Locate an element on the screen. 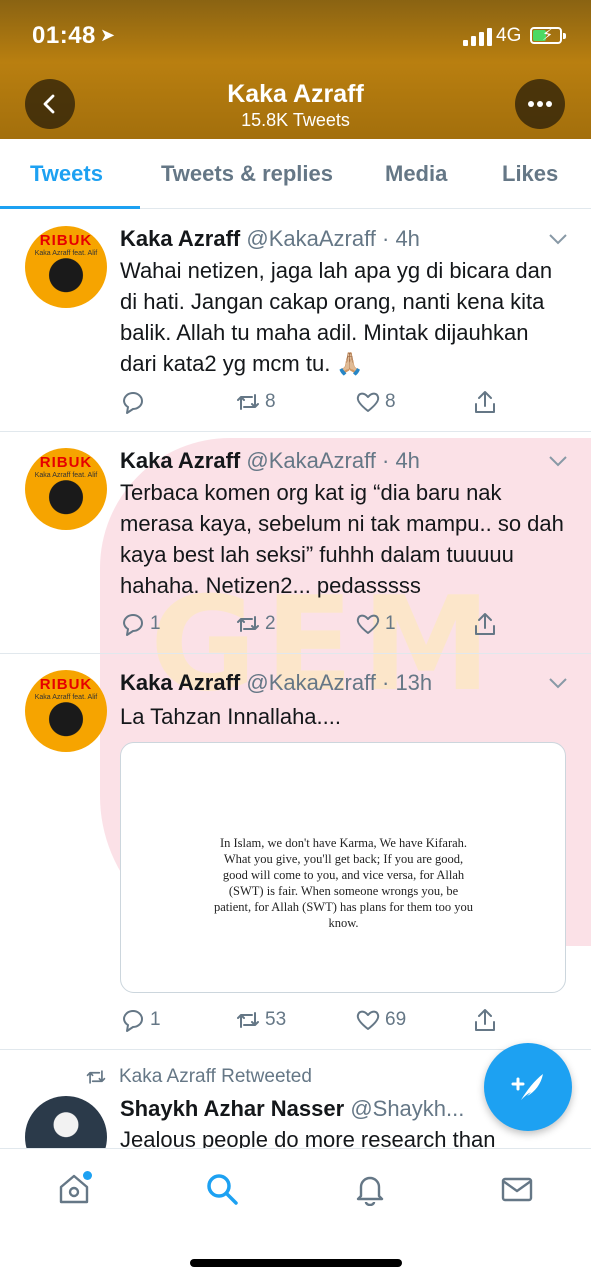 This screenshot has height=1280, width=591. more-options-button is located at coordinates (540, 104).